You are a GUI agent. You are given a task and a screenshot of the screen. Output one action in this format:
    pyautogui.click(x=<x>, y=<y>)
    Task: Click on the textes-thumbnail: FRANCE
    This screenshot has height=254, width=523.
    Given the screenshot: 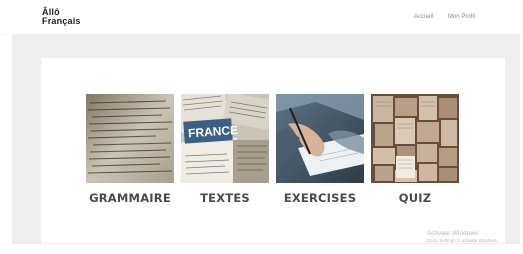 What is the action you would take?
    pyautogui.click(x=225, y=138)
    